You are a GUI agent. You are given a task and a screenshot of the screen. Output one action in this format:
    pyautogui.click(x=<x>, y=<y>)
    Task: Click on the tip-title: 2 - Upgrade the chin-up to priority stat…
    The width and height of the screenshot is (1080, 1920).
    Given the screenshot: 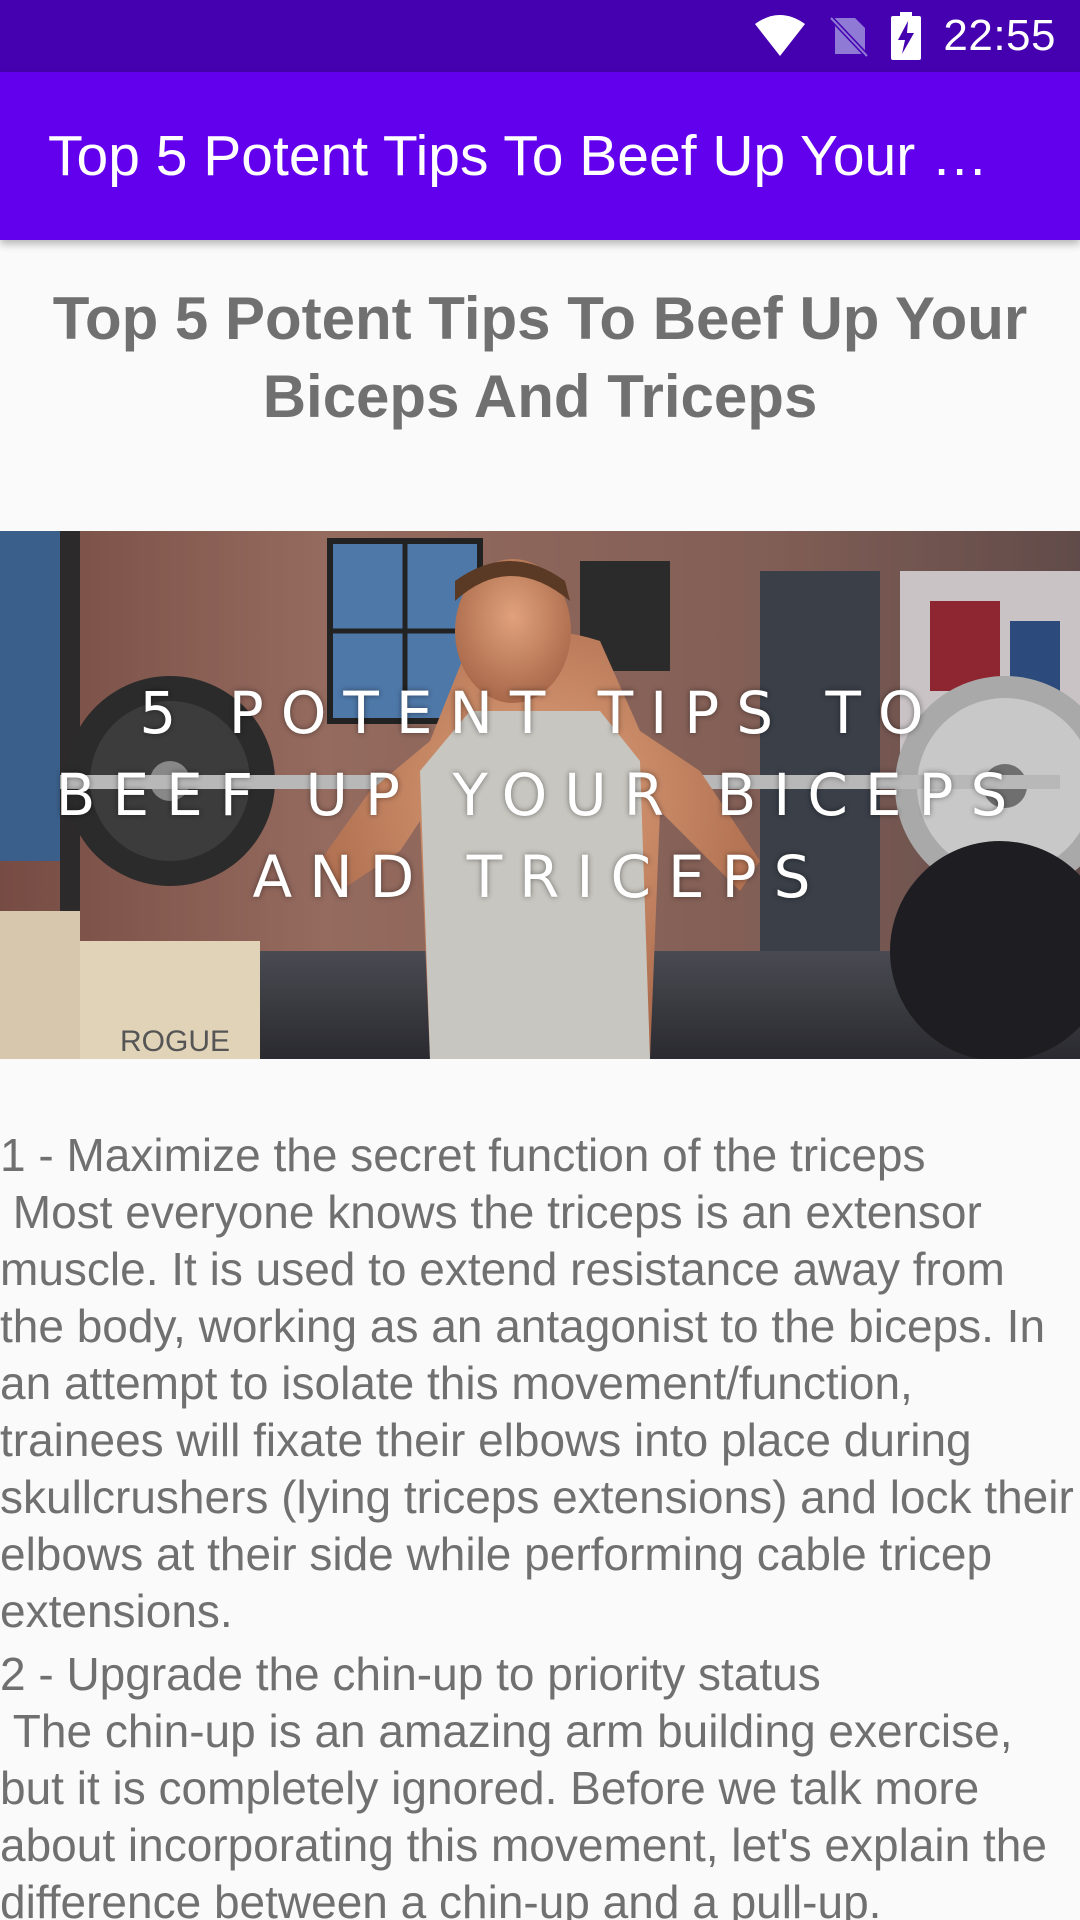 What is the action you would take?
    pyautogui.click(x=410, y=1674)
    